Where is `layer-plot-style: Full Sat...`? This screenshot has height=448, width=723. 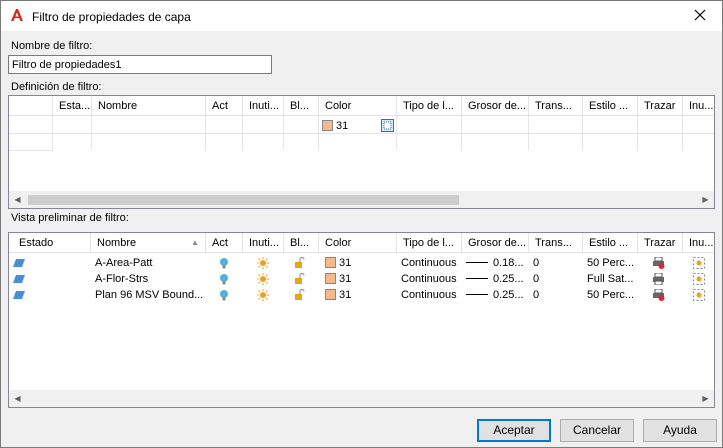 layer-plot-style: Full Sat... is located at coordinates (610, 279).